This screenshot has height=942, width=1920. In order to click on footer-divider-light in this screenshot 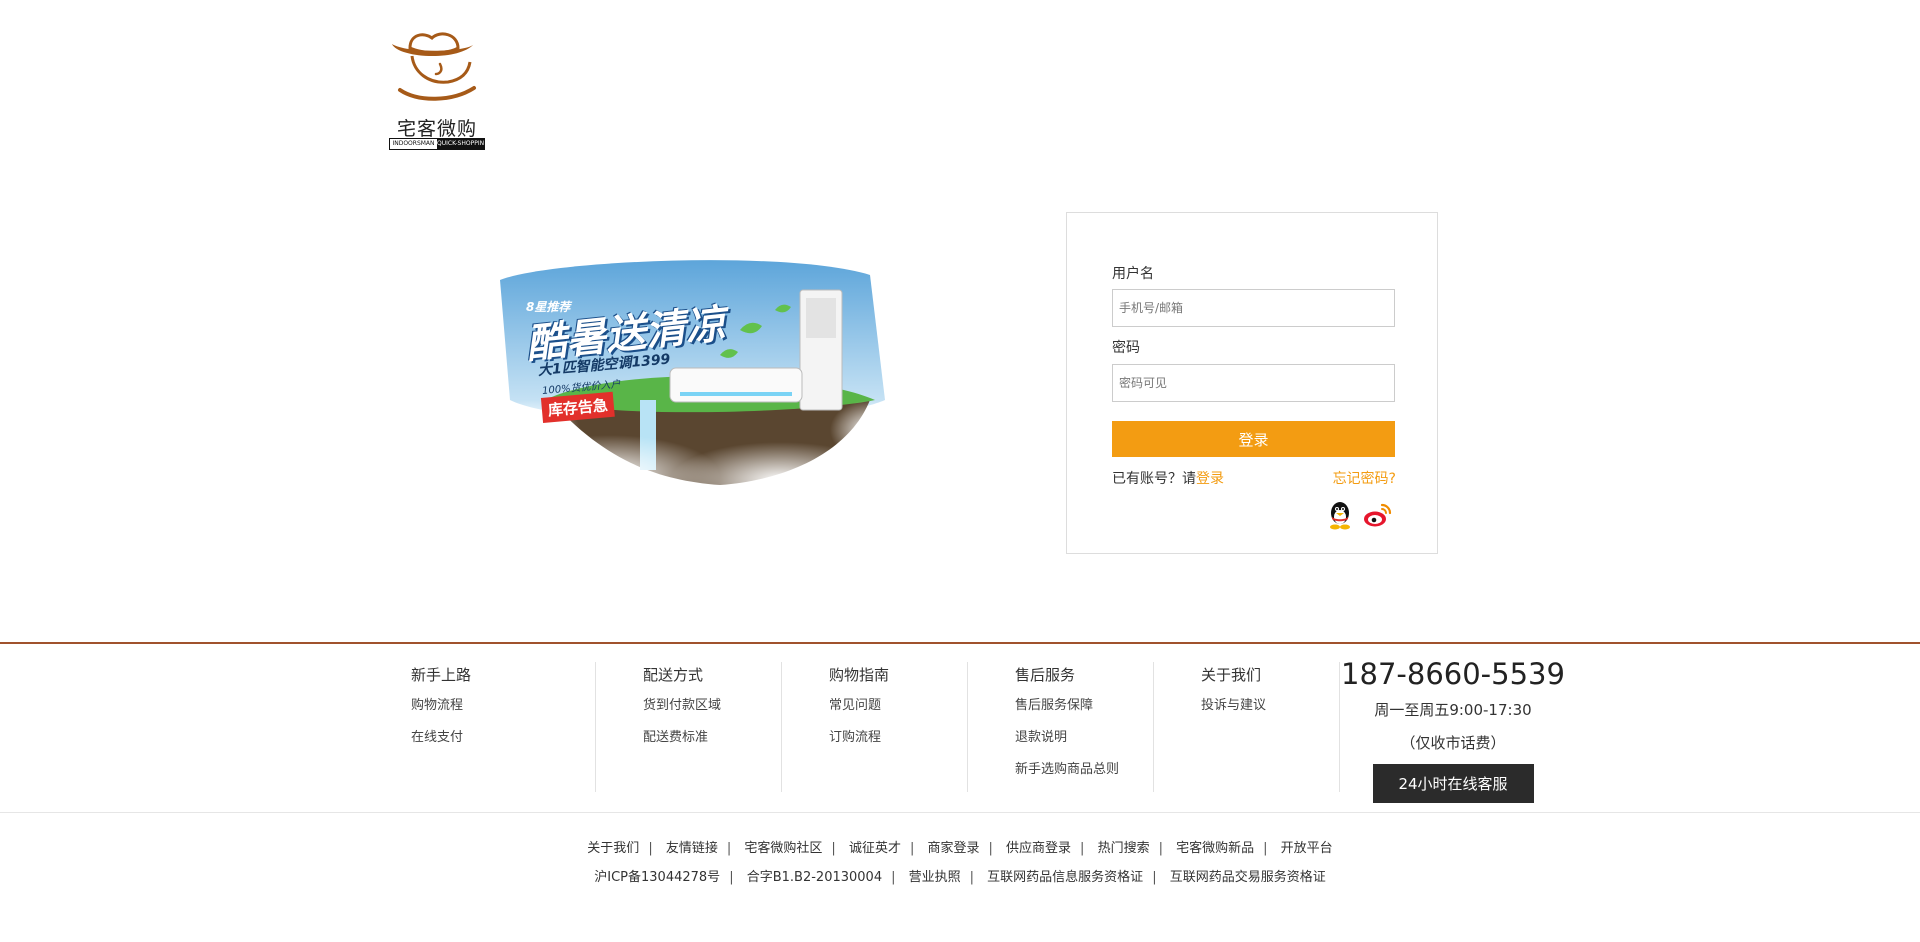, I will do `click(960, 812)`.